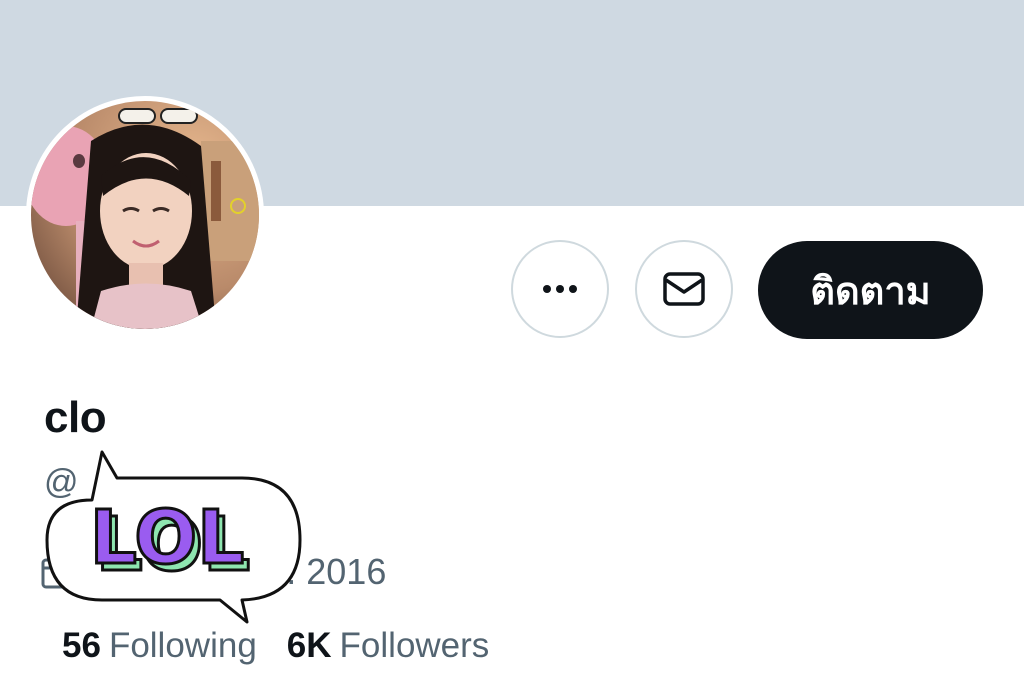 This screenshot has height=697, width=1024. I want to click on message-button, so click(684, 289).